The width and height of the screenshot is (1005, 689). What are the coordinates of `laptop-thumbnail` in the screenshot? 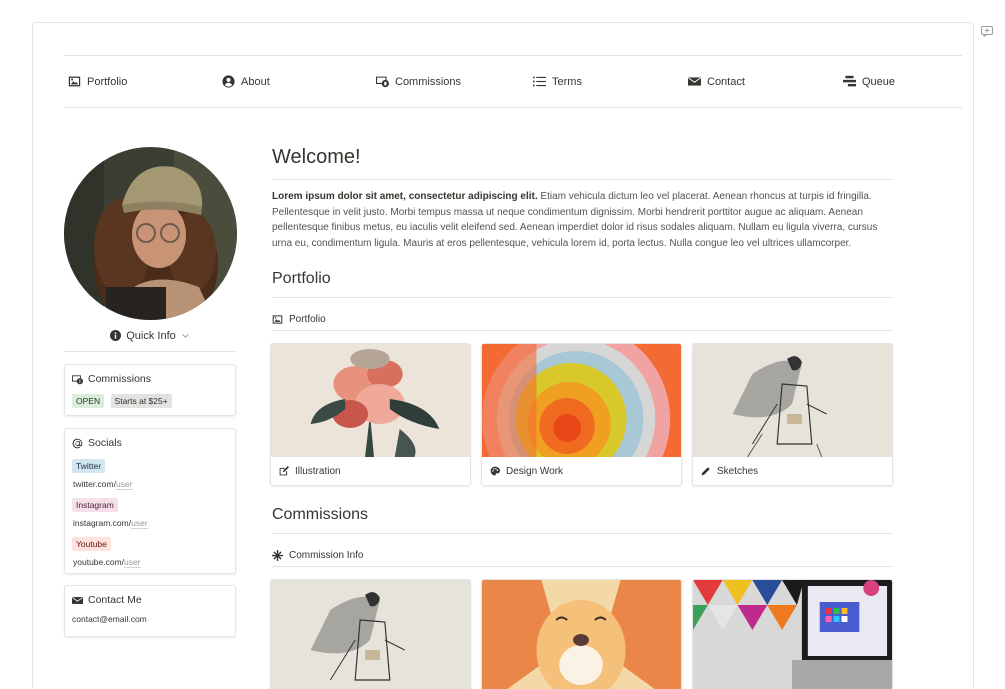 It's located at (792, 634).